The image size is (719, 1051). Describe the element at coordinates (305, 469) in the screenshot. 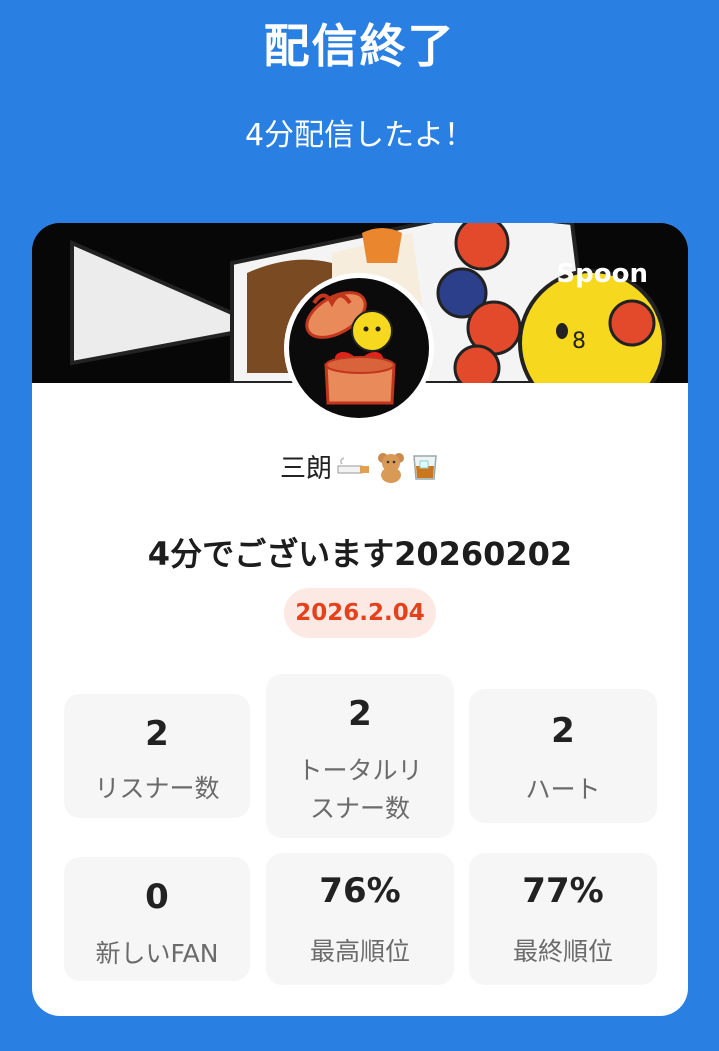

I see `username-text: 三朗` at that location.